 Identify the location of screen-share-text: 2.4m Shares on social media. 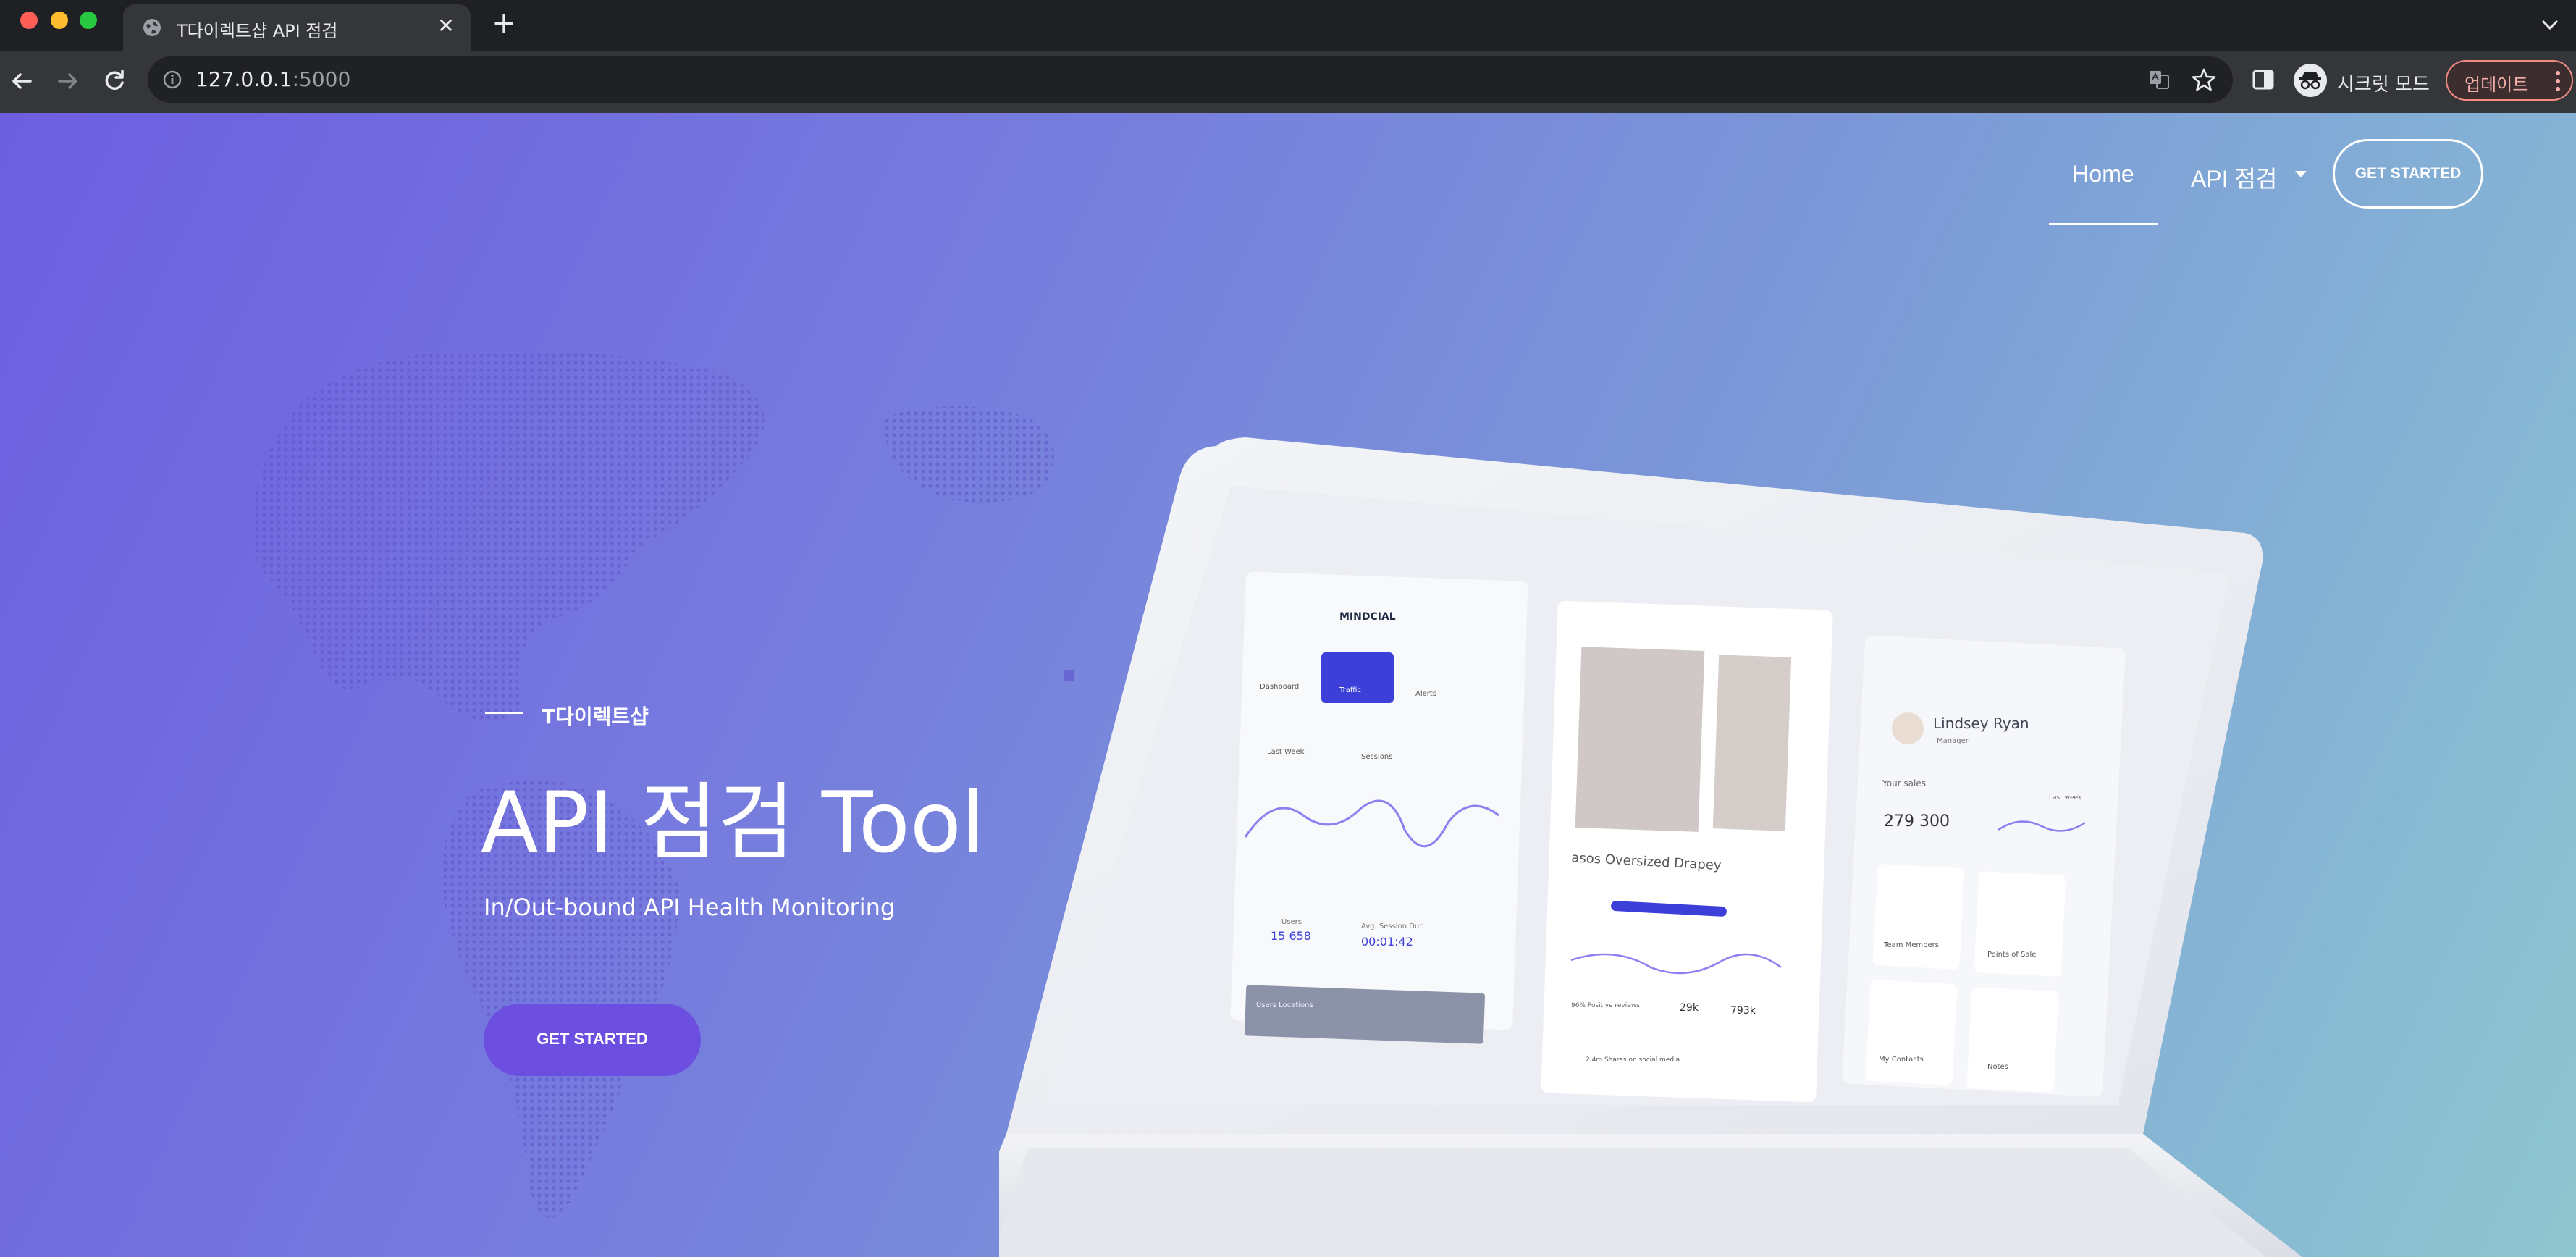
(1633, 1060).